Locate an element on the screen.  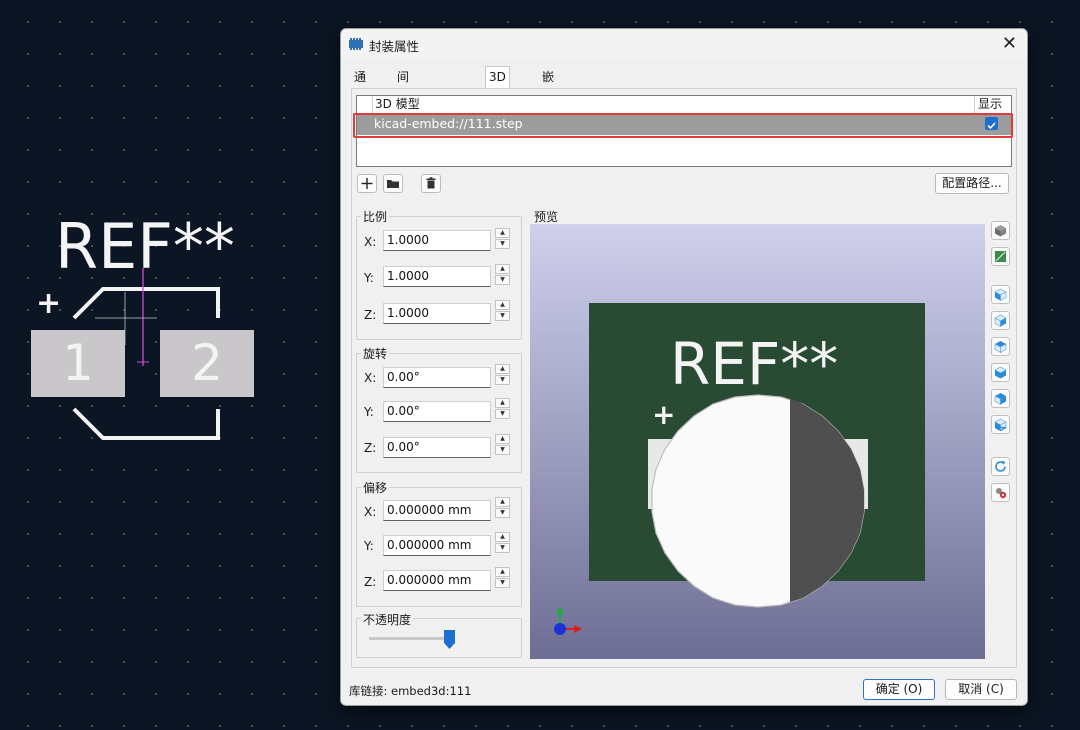
view-3d-button is located at coordinates (1000, 230).